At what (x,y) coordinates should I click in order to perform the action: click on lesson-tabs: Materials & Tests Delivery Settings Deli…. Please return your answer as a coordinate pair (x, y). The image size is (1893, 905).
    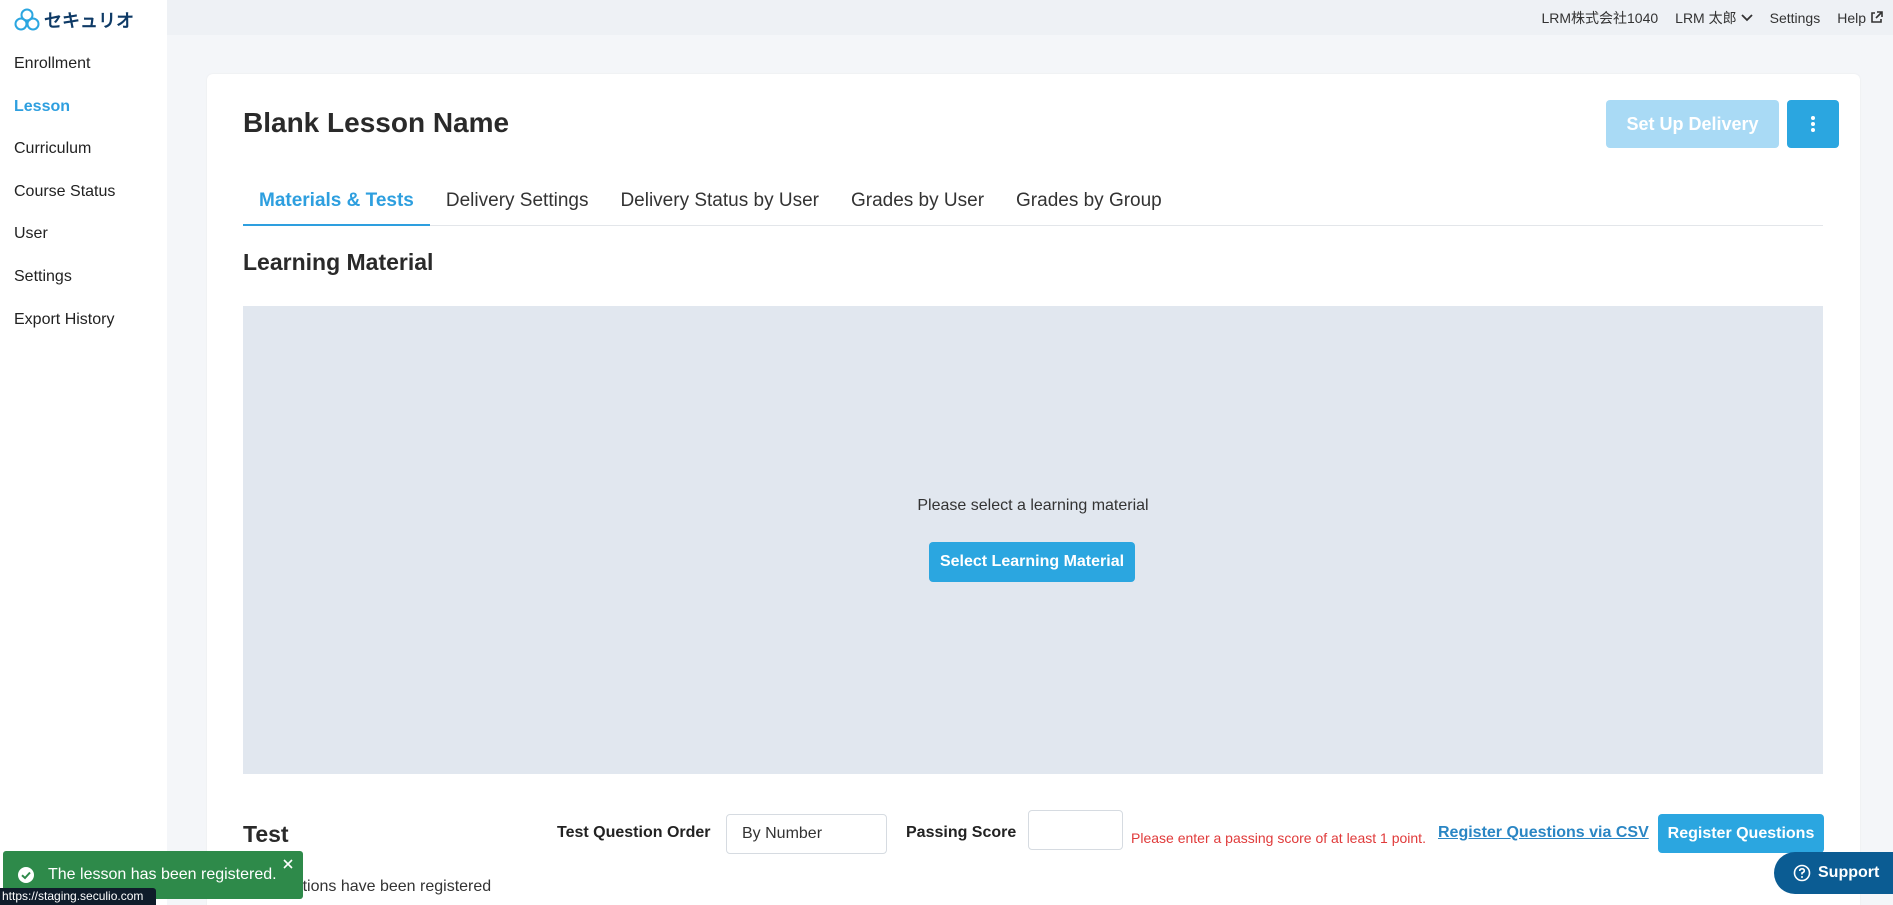
    Looking at the image, I should click on (1033, 206).